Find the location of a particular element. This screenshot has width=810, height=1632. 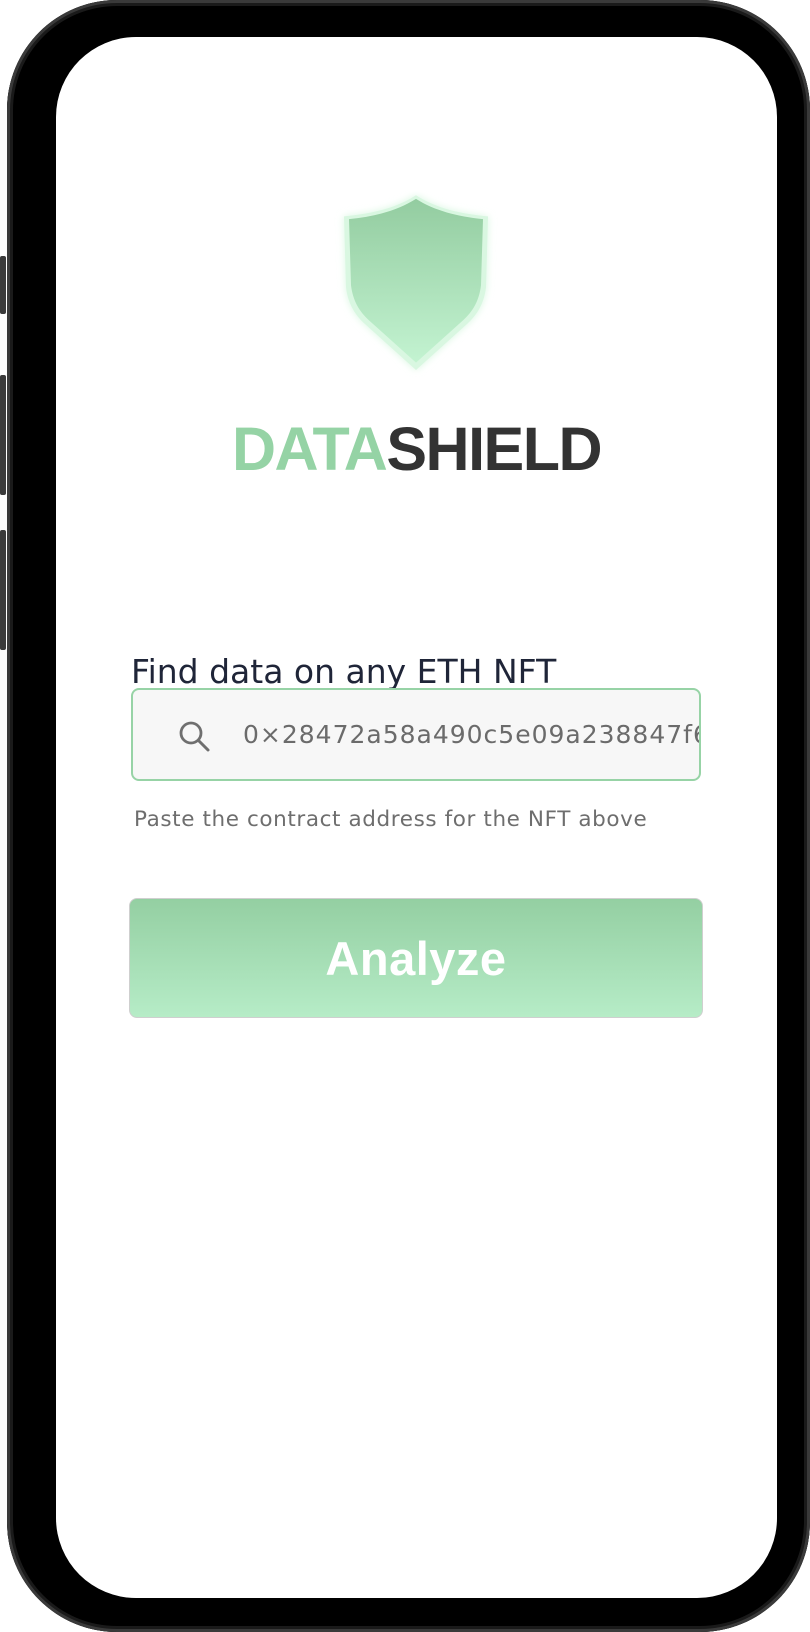

volume-down-button is located at coordinates (3, 590).